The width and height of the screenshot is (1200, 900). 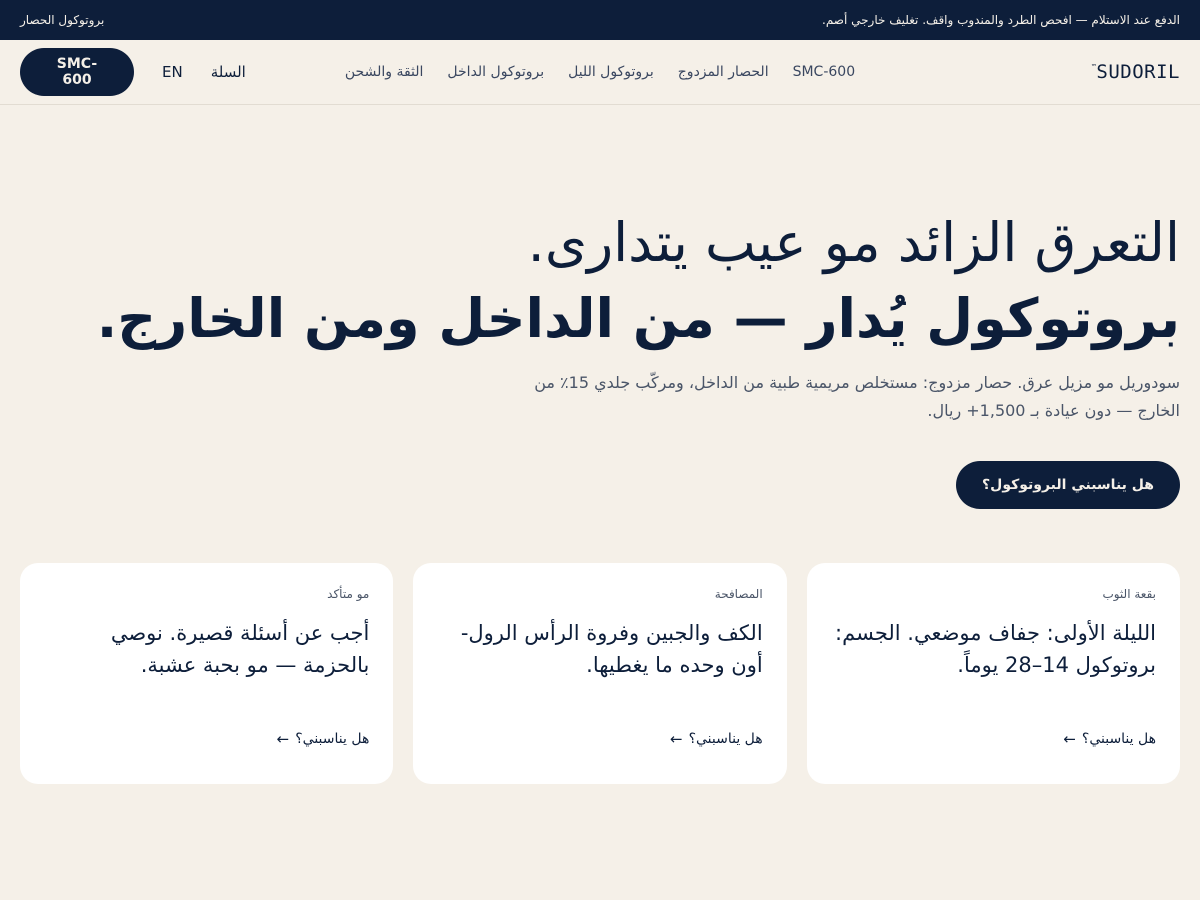 I want to click on nav-link-double-blockade: الحصار المزدوج, so click(x=723, y=72).